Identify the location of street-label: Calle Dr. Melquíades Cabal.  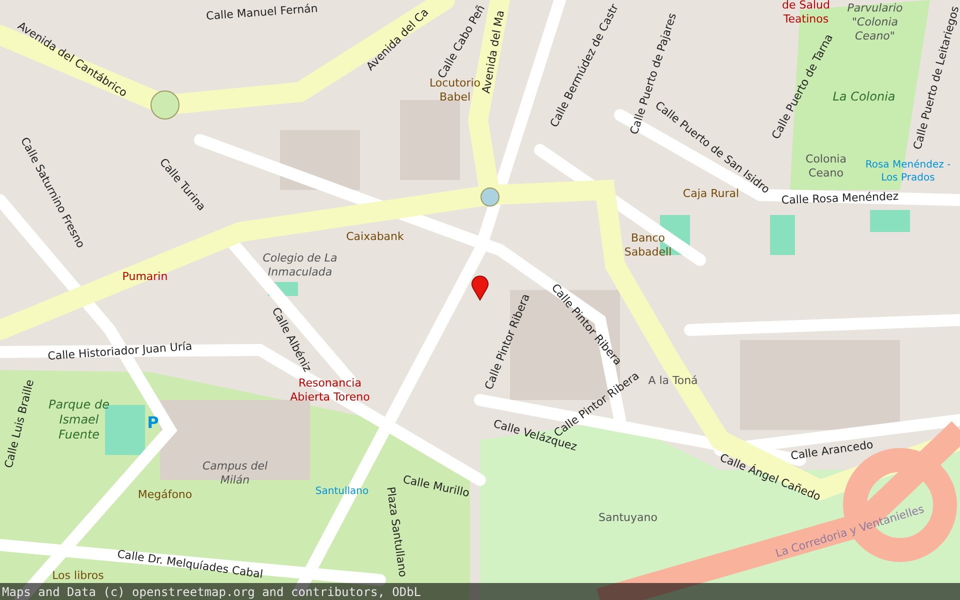
(190, 564).